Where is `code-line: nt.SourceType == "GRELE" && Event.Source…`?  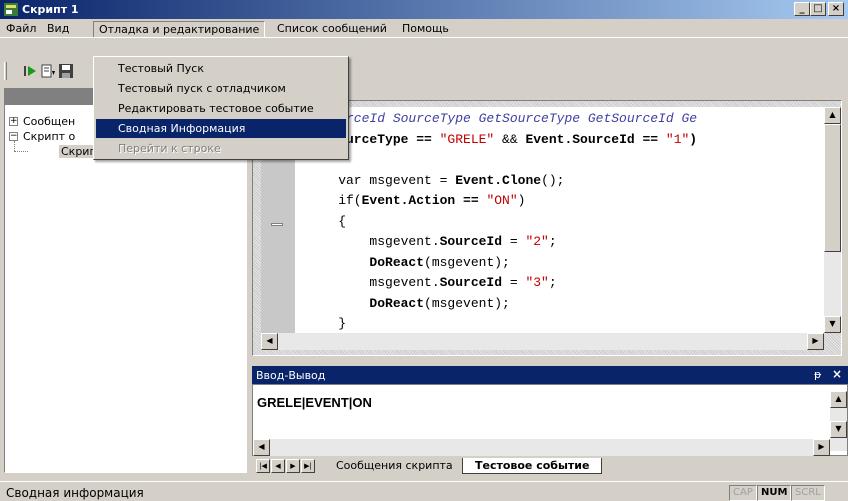
code-line: nt.SourceType == "GRELE" && Event.Source… is located at coordinates (502, 142).